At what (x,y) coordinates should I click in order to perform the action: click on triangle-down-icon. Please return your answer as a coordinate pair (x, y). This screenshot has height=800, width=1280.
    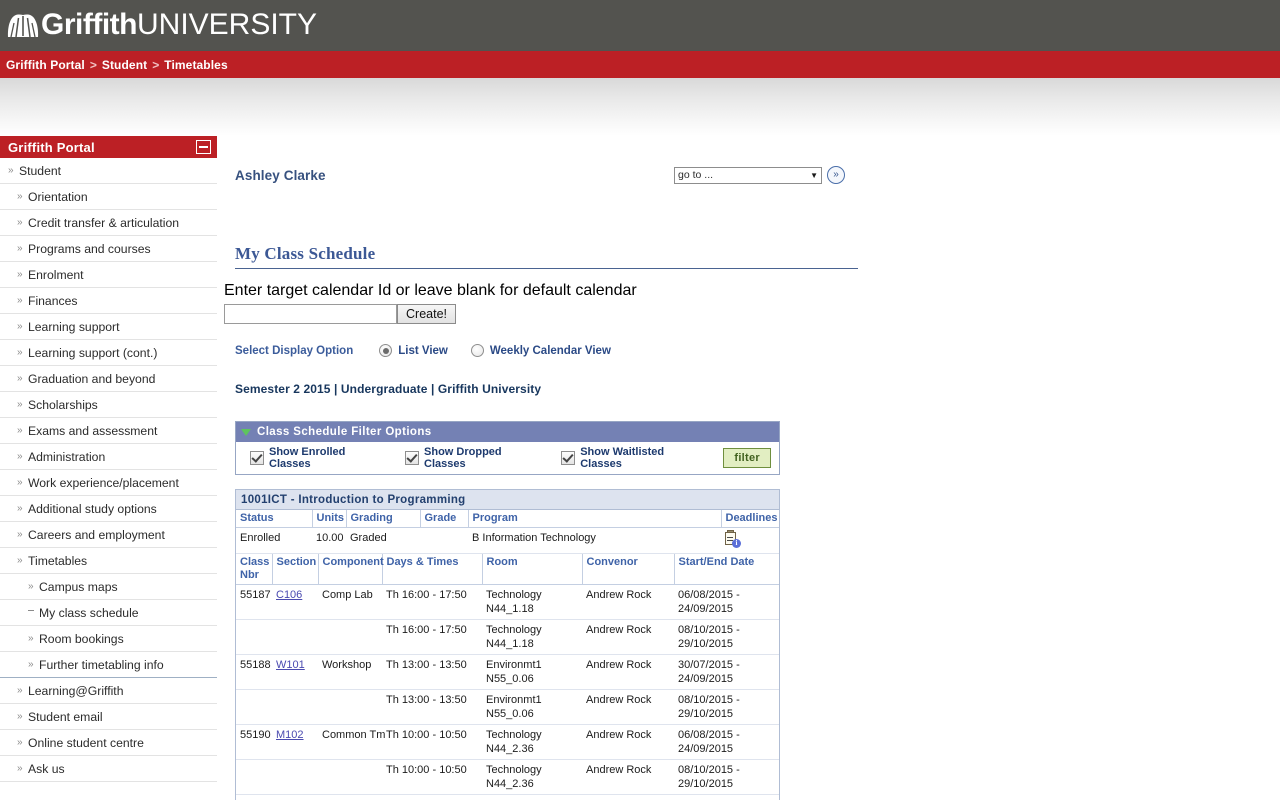
    Looking at the image, I should click on (246, 432).